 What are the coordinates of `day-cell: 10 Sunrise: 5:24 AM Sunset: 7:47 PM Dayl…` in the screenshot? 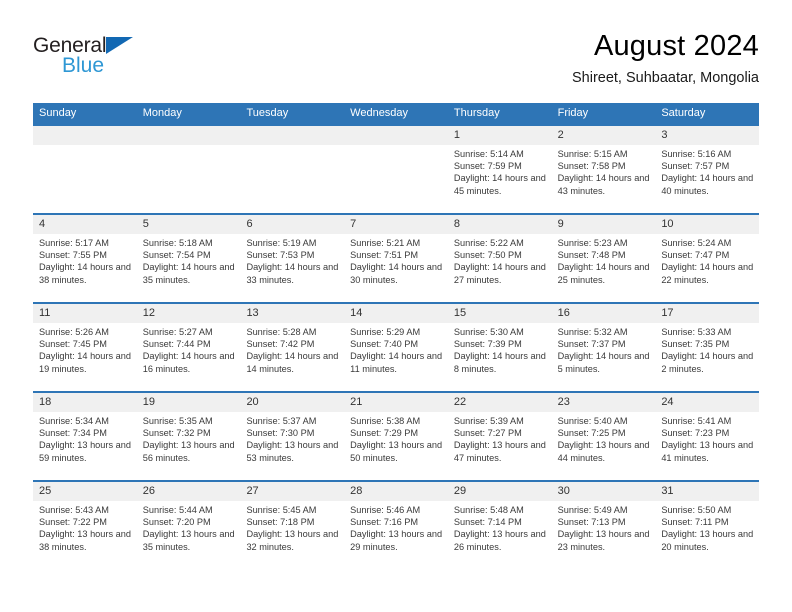 It's located at (707, 258).